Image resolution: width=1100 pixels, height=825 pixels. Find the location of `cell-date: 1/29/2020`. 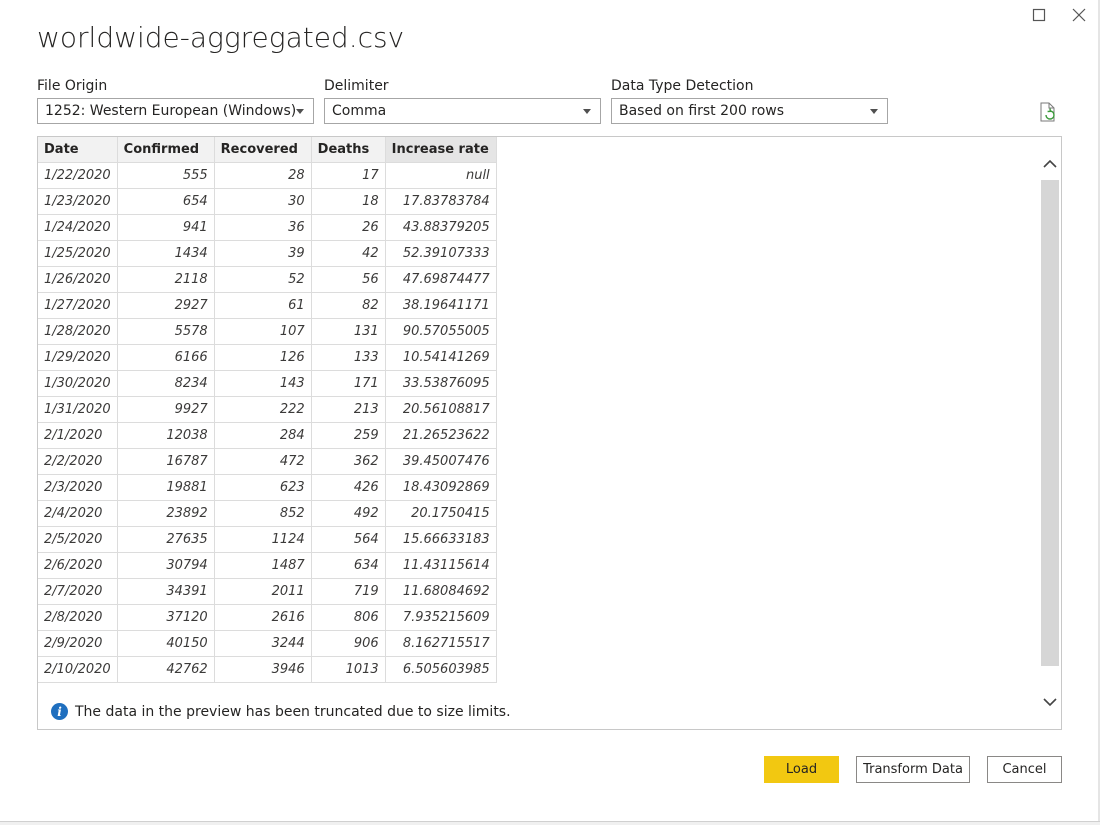

cell-date: 1/29/2020 is located at coordinates (78, 357).